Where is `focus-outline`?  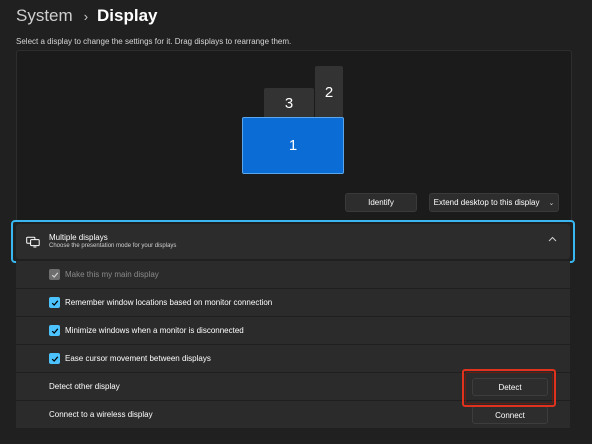
focus-outline is located at coordinates (293, 241).